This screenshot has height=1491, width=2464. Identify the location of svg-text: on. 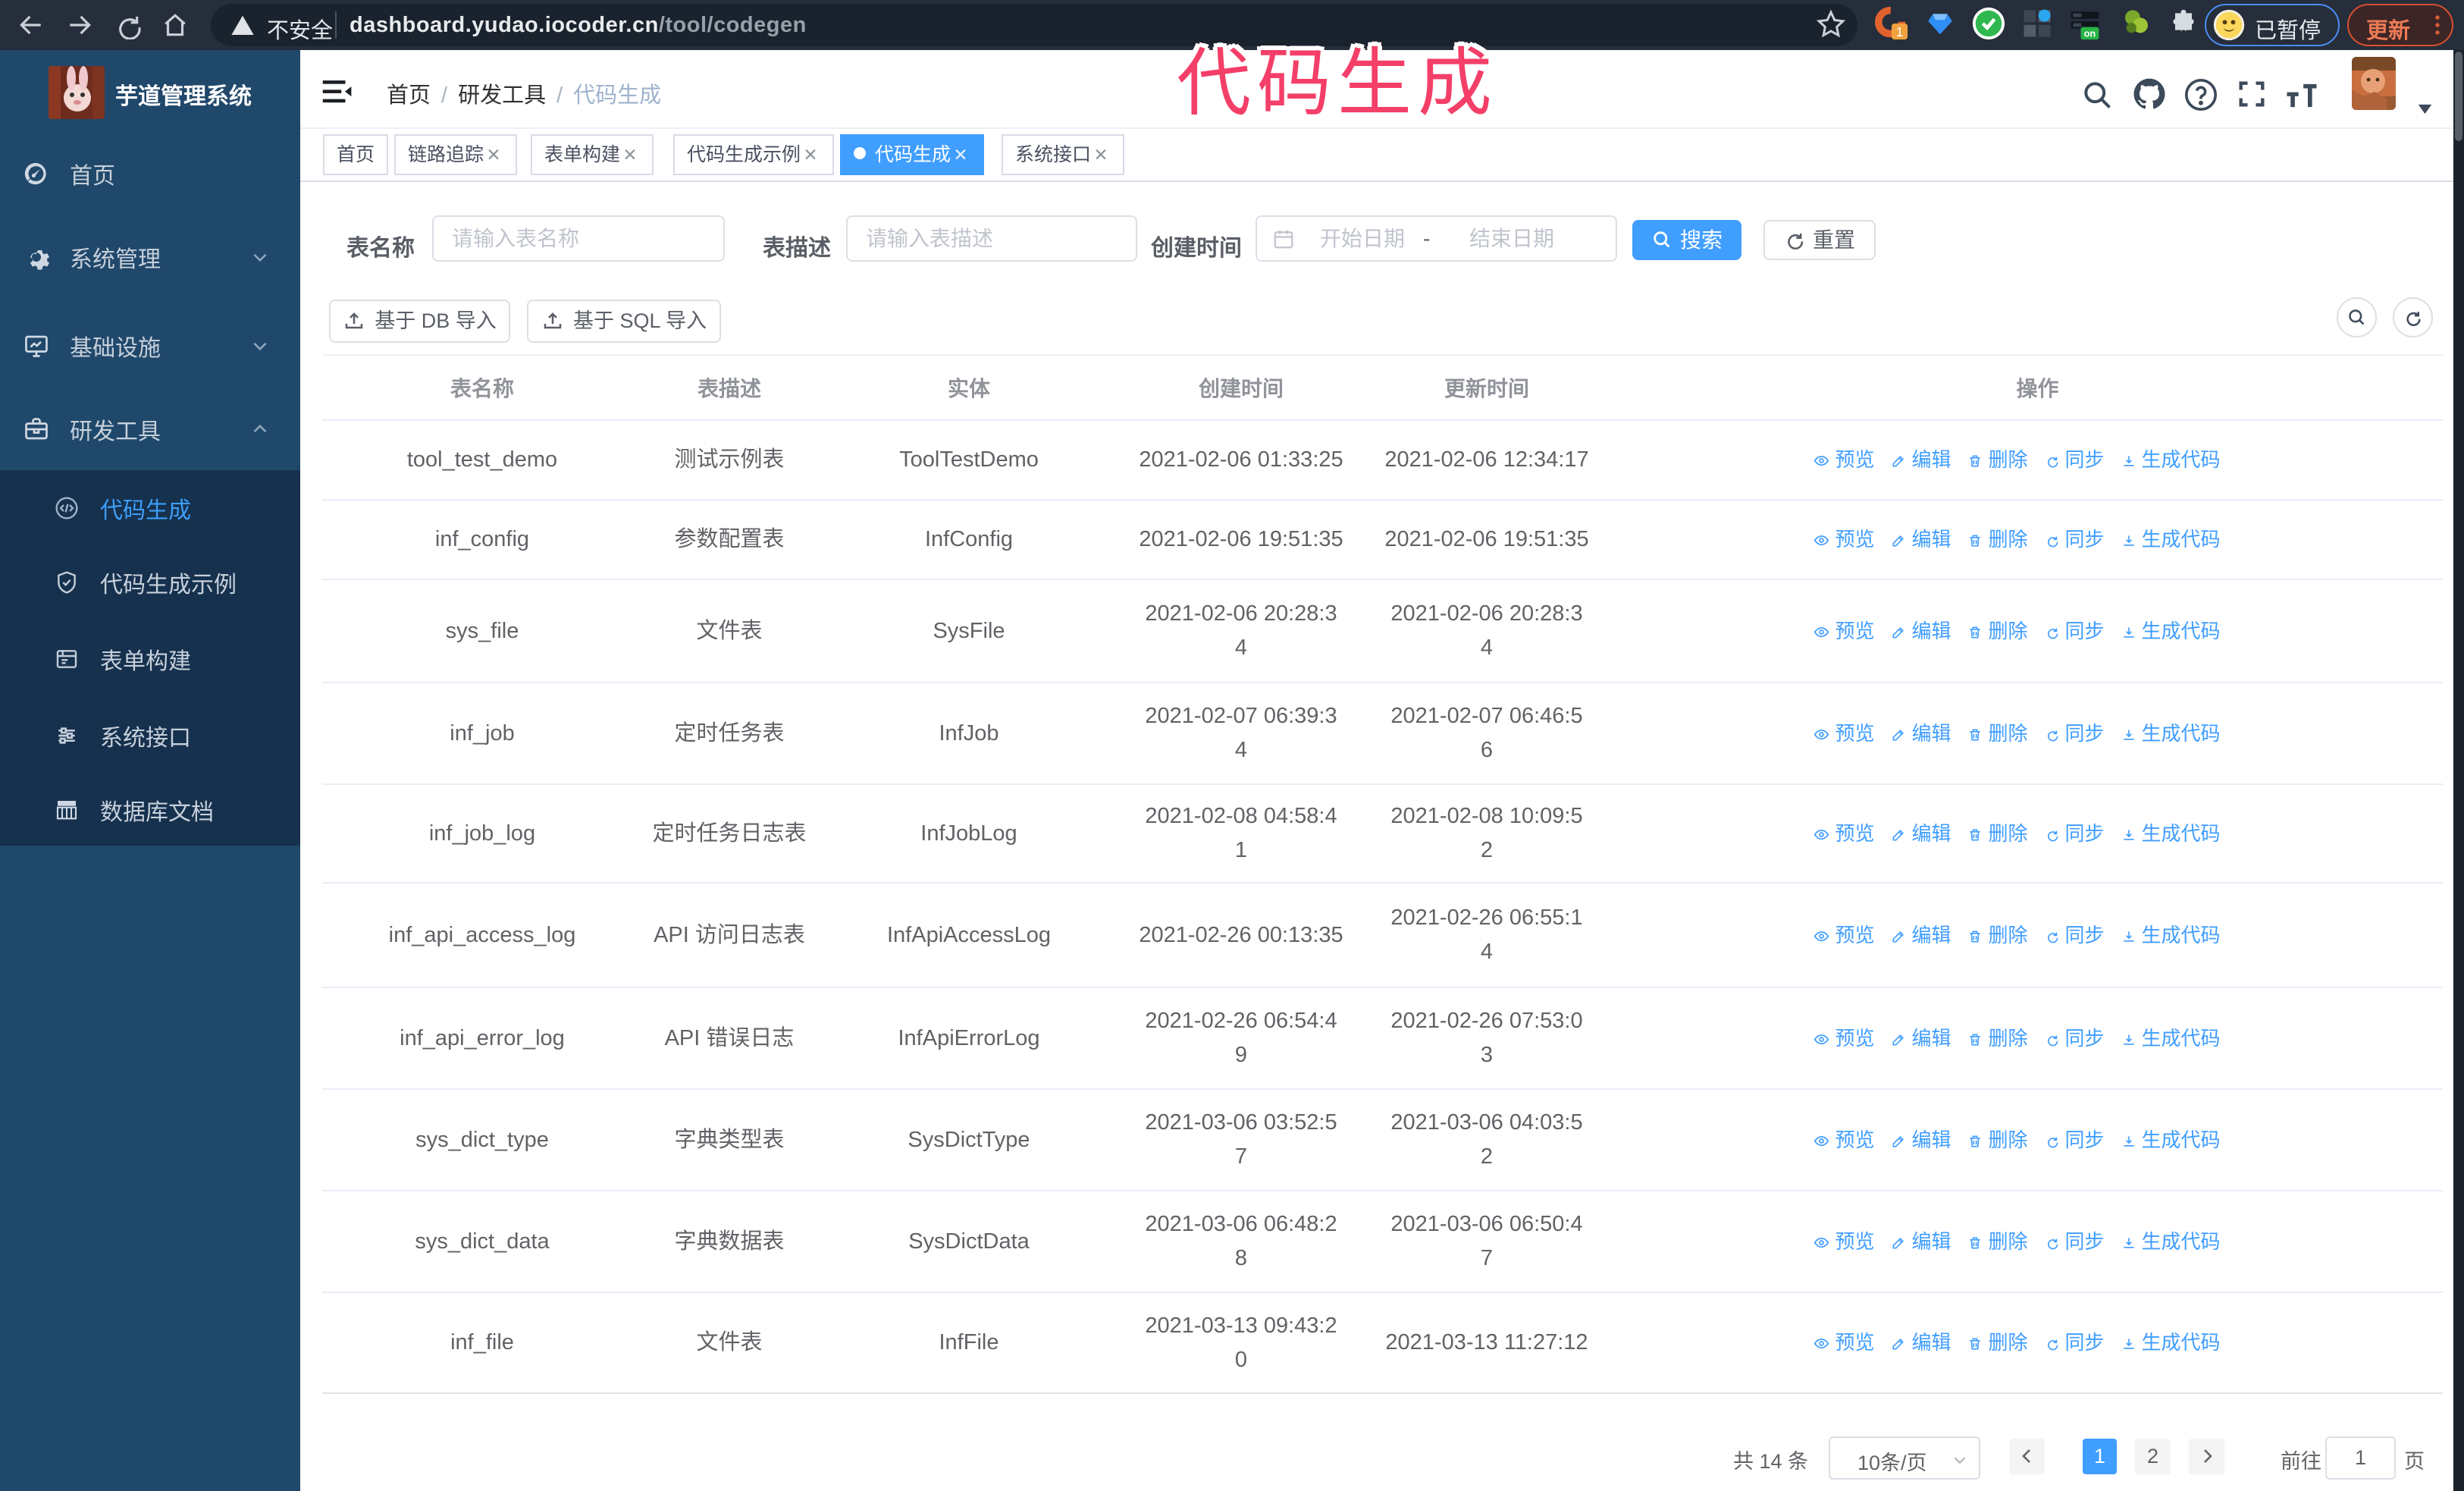
(2090, 33).